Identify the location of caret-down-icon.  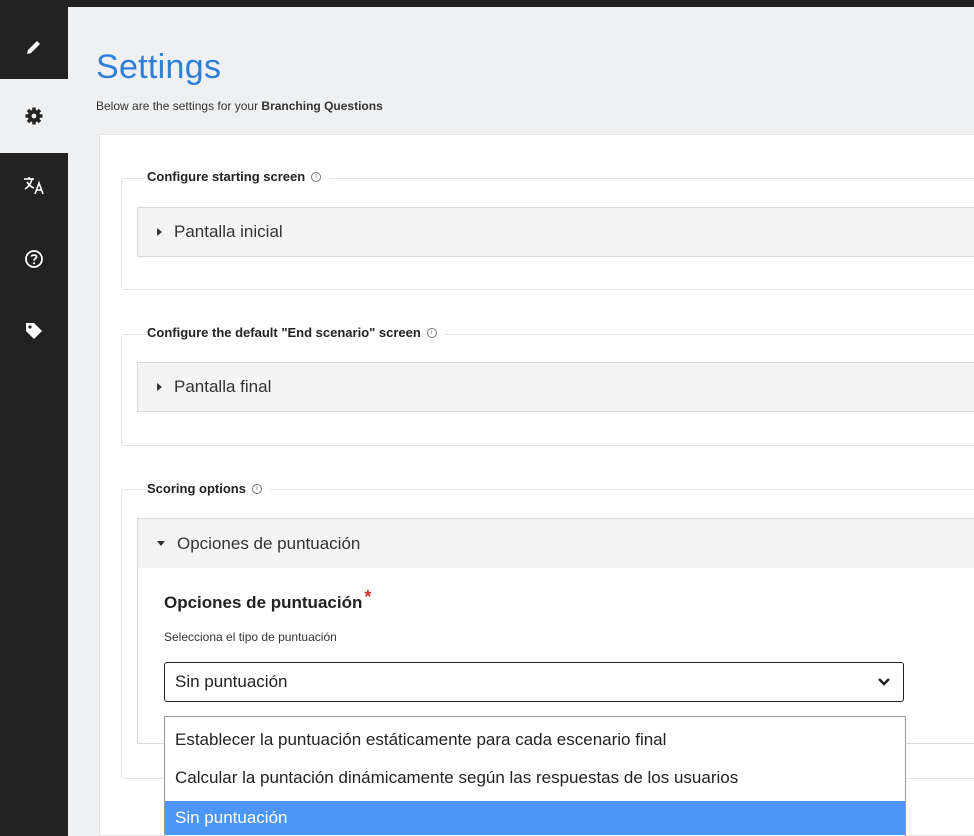
(161, 543).